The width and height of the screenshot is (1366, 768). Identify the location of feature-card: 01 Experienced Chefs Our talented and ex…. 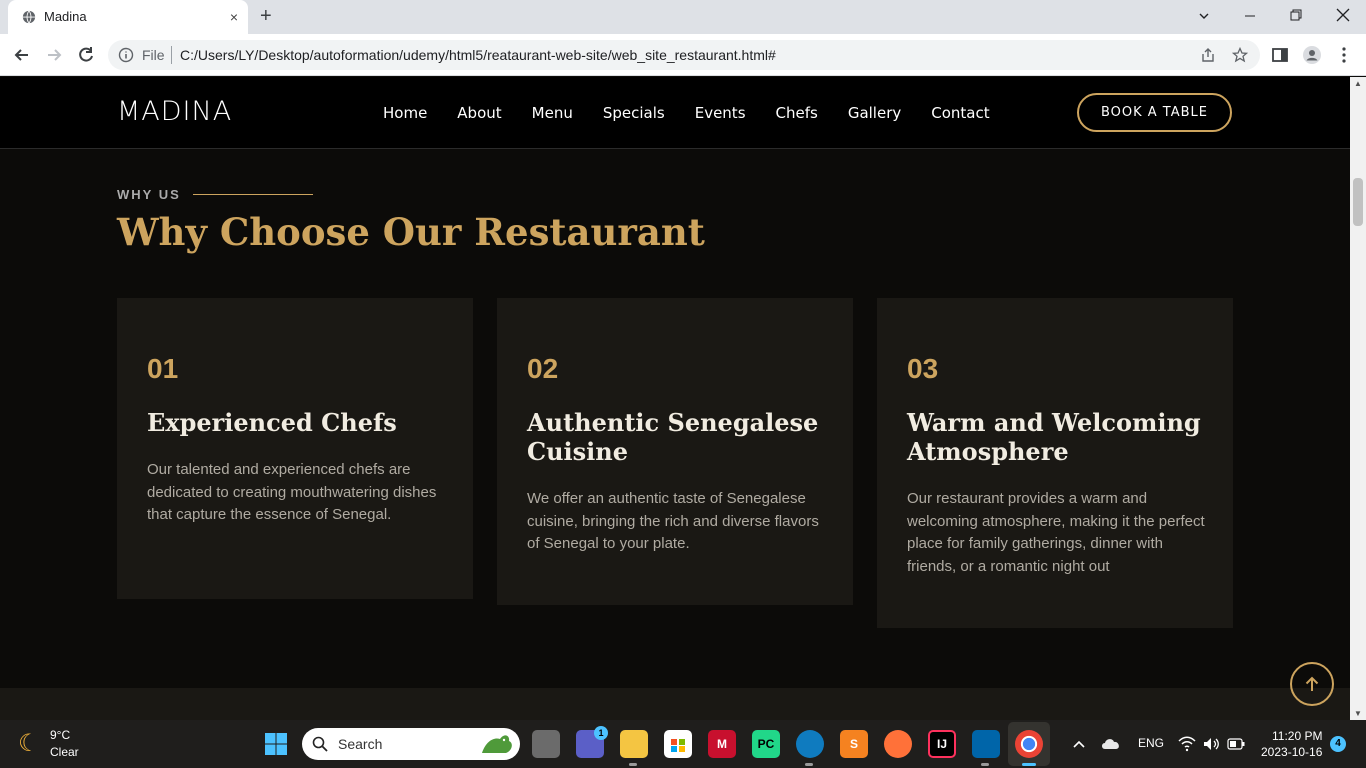
(295, 448).